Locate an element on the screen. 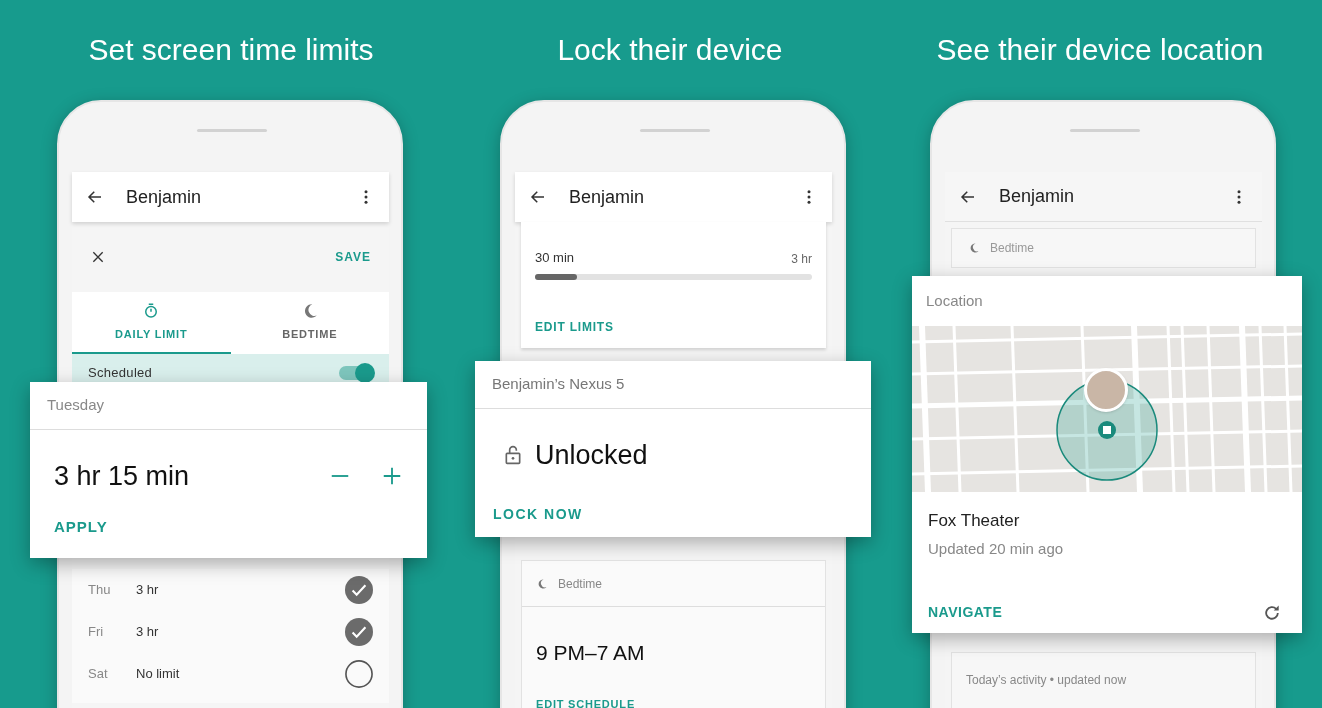 This screenshot has height=708, width=1322. day-label: Thu is located at coordinates (100, 590).